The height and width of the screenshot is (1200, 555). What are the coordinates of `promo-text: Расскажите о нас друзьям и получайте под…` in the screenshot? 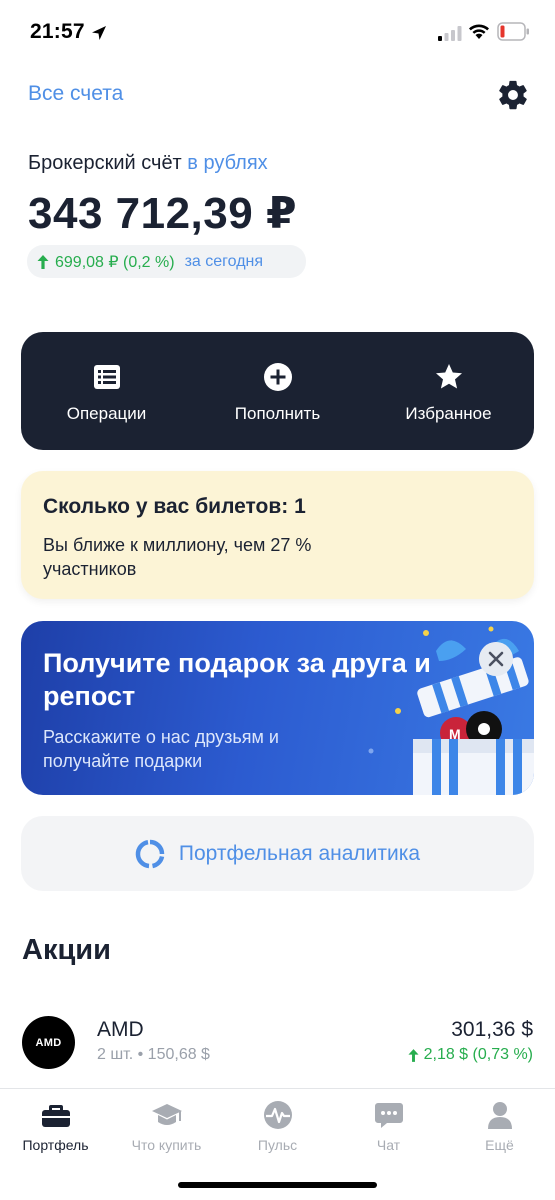 It's located at (161, 749).